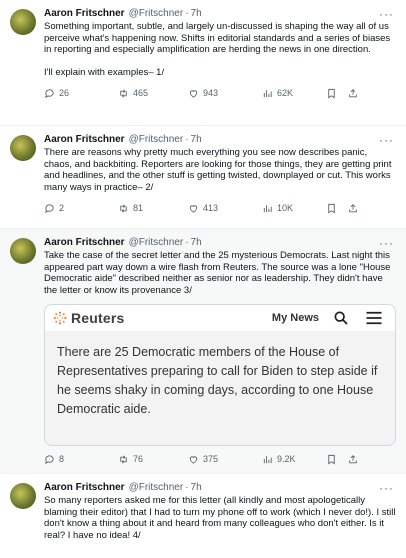  Describe the element at coordinates (285, 208) in the screenshot. I see `view-count: 10K` at that location.